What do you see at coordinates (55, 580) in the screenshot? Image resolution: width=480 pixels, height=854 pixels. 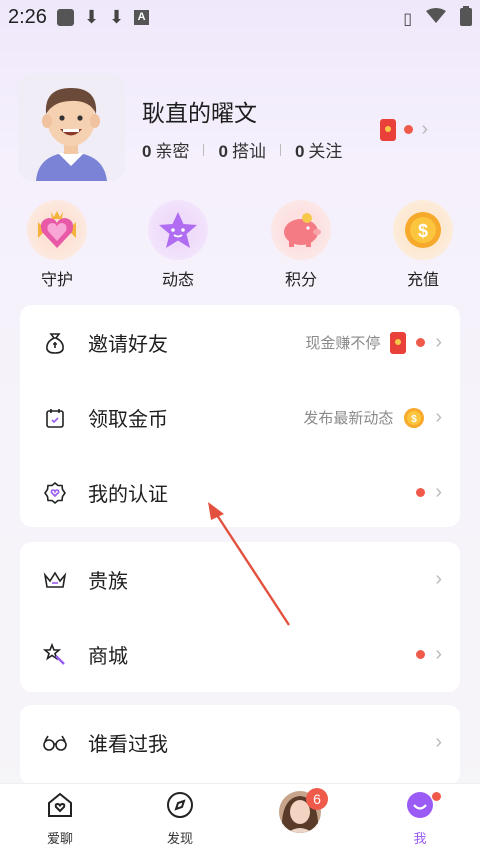 I see `crown-icon` at bounding box center [55, 580].